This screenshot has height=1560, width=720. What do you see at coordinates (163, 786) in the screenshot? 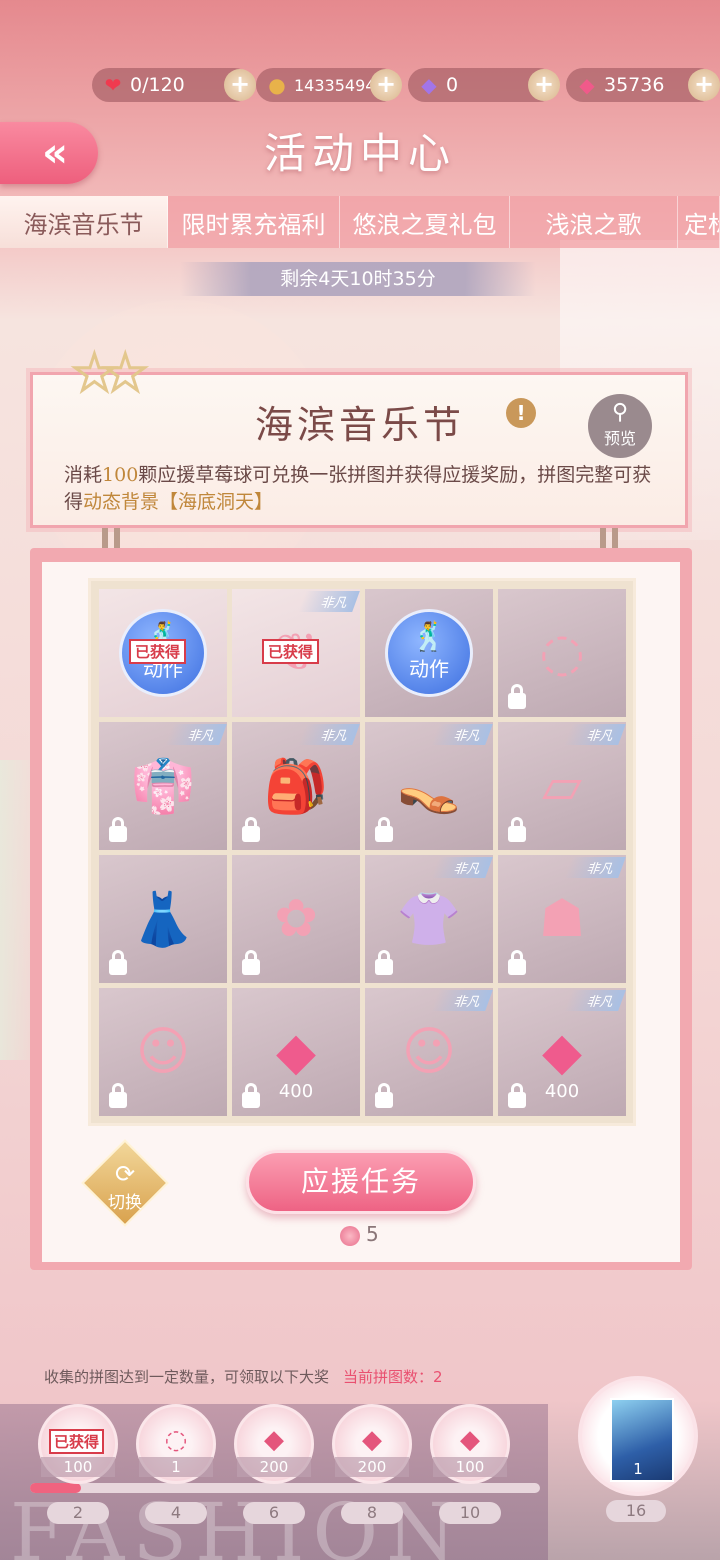
I see `puzzle-piece-jacket: 👘 非凡` at bounding box center [163, 786].